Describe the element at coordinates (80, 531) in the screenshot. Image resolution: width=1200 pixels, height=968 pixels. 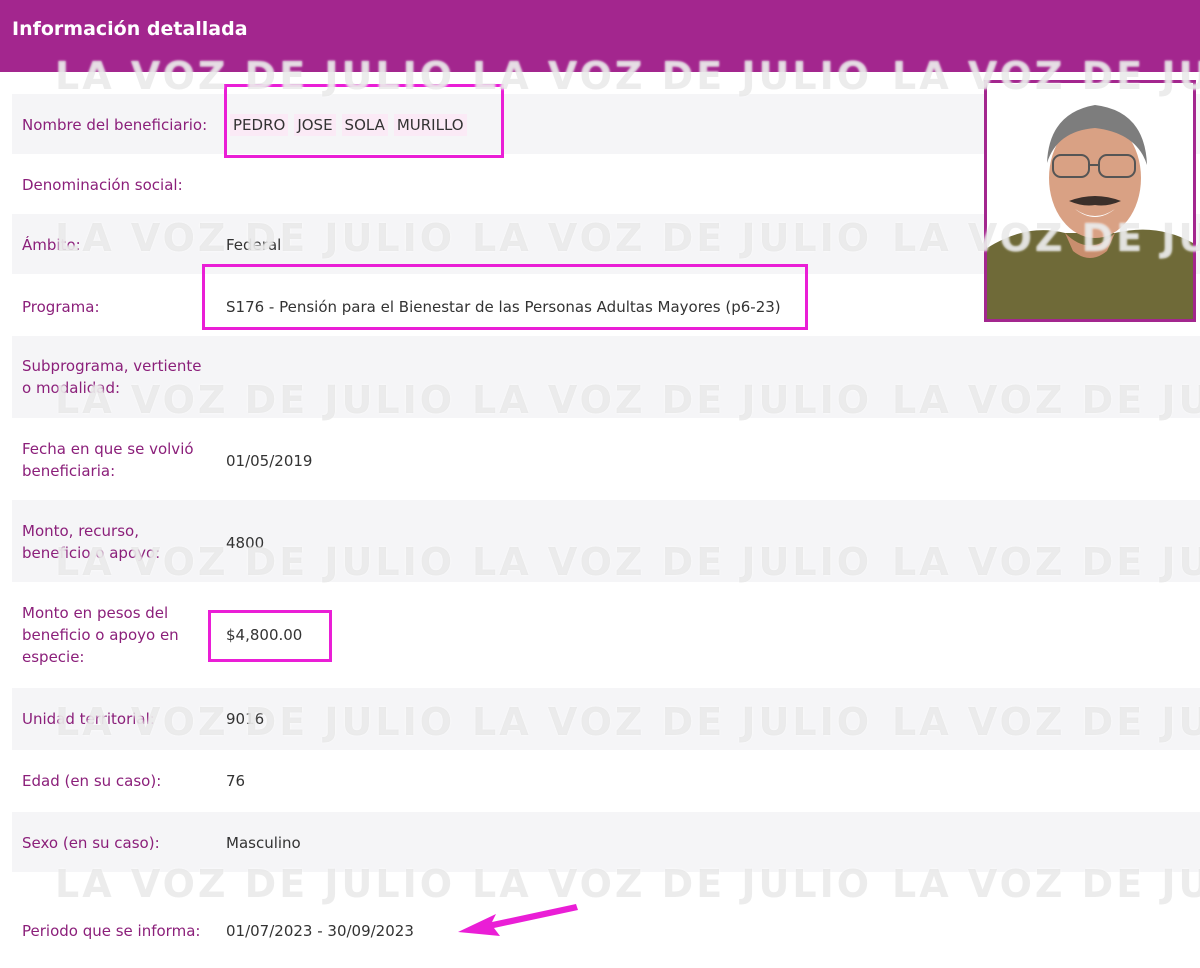
I see `label-monto-line1: Monto, recurso,` at that location.